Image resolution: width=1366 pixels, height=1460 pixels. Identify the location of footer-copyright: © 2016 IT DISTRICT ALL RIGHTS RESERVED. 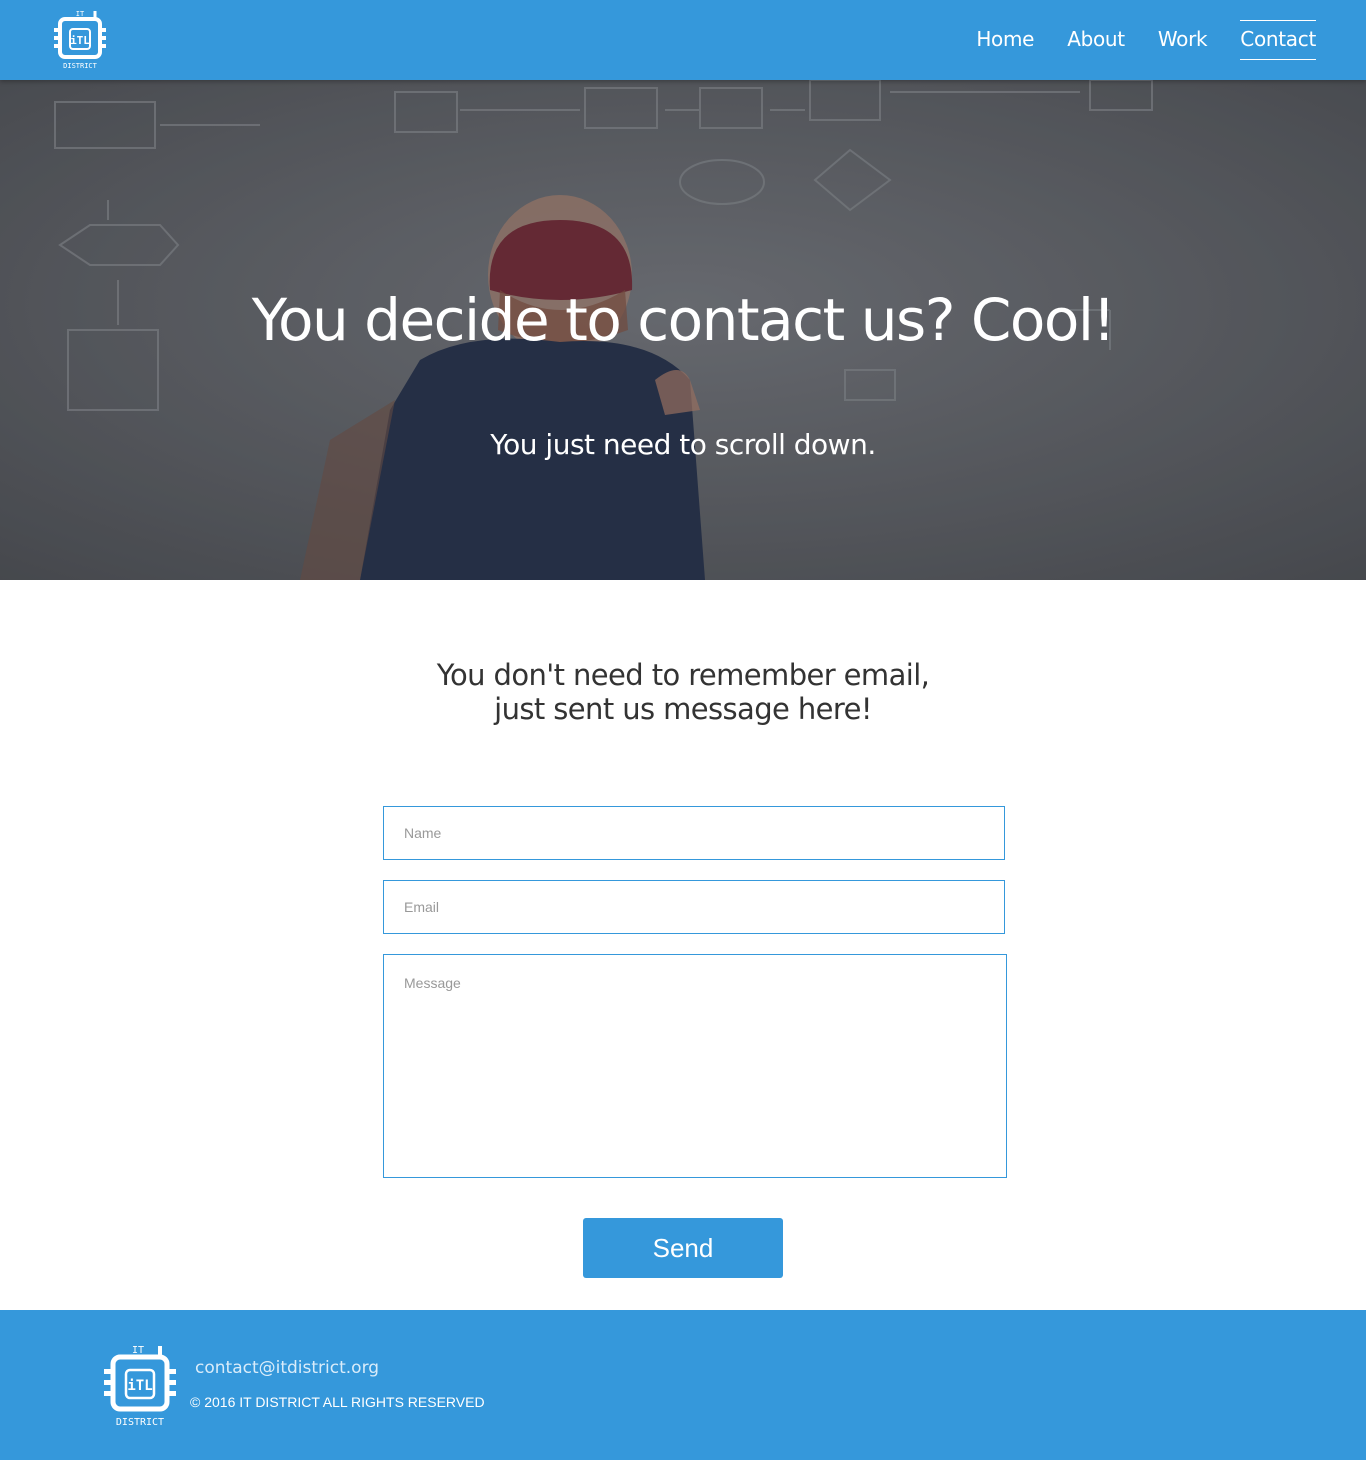
(337, 1402).